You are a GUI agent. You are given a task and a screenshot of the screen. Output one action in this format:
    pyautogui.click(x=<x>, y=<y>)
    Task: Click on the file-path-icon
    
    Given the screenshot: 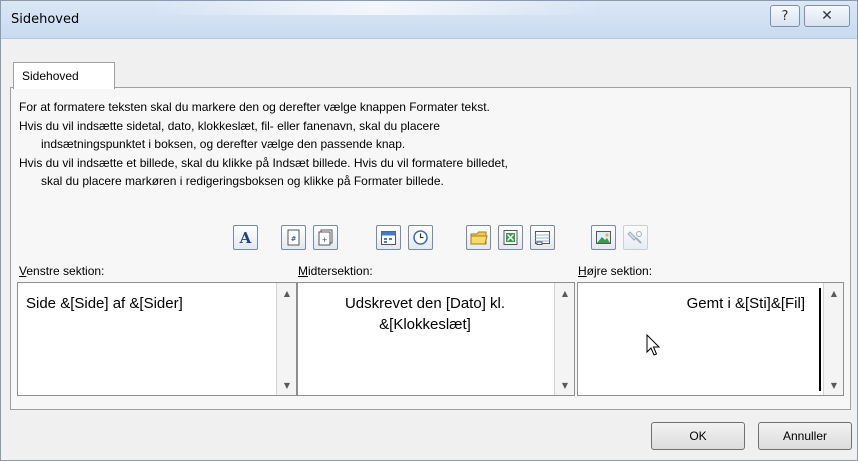 What is the action you would take?
    pyautogui.click(x=479, y=237)
    